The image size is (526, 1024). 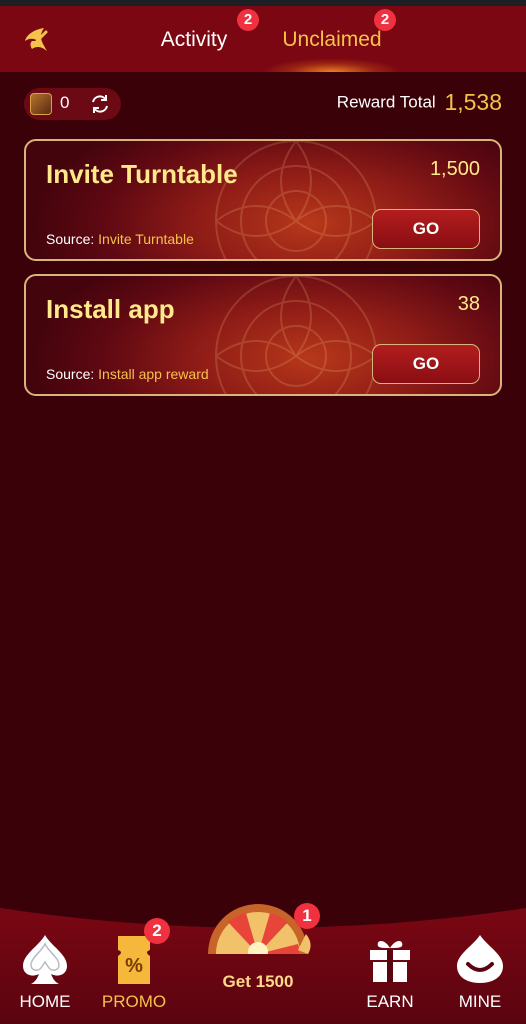 What do you see at coordinates (134, 1001) in the screenshot?
I see `nav-promo-label: PROMO` at bounding box center [134, 1001].